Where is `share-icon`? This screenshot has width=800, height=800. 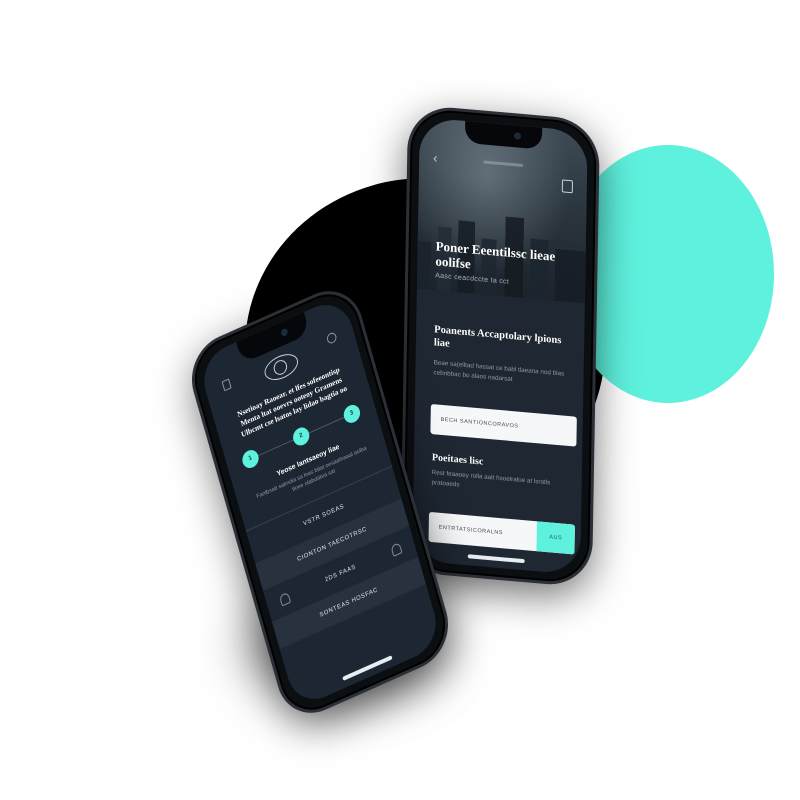 share-icon is located at coordinates (567, 186).